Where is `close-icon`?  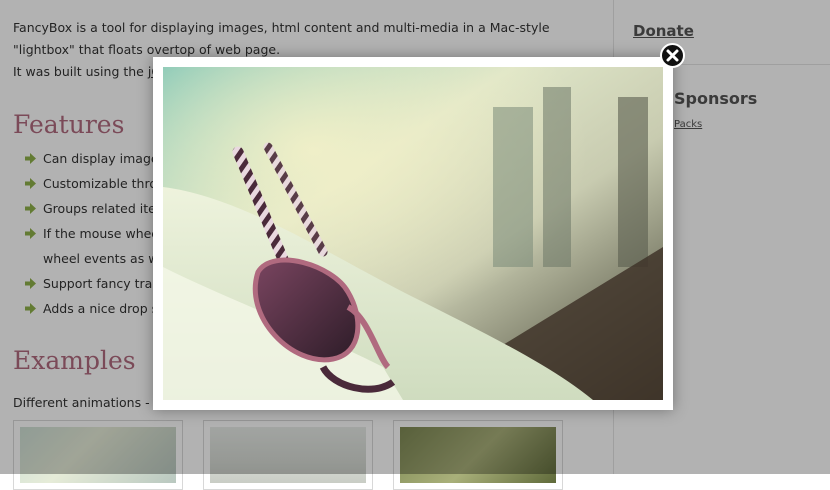 close-icon is located at coordinates (672, 55).